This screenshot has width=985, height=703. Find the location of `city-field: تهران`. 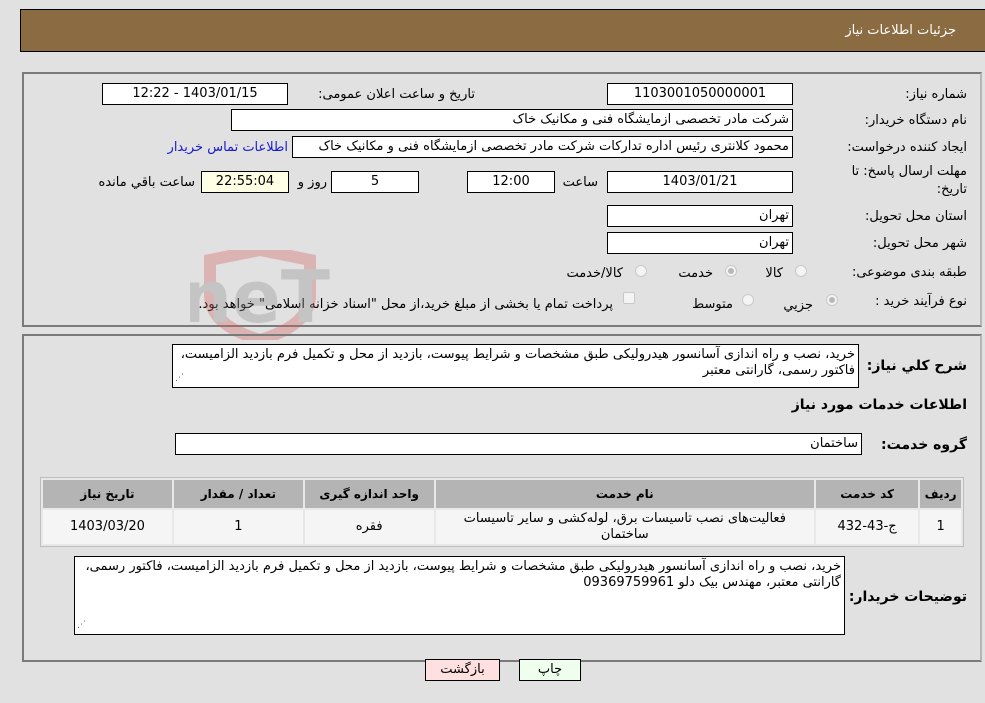

city-field: تهران is located at coordinates (700, 243).